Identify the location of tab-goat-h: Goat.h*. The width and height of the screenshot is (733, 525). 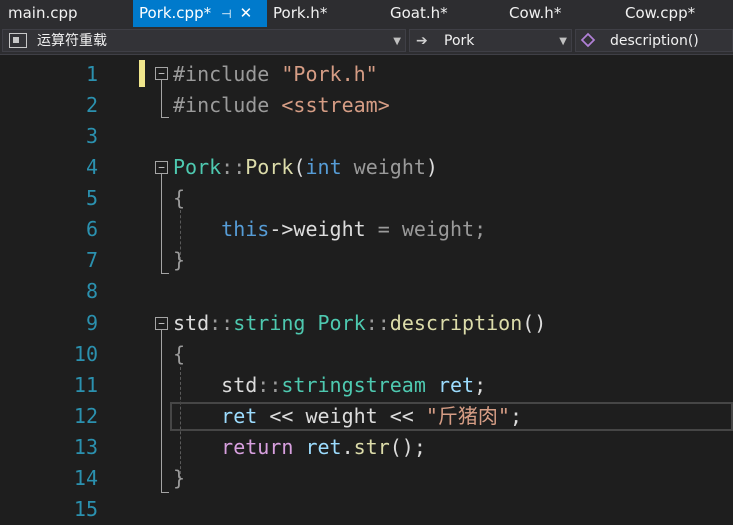
(419, 13).